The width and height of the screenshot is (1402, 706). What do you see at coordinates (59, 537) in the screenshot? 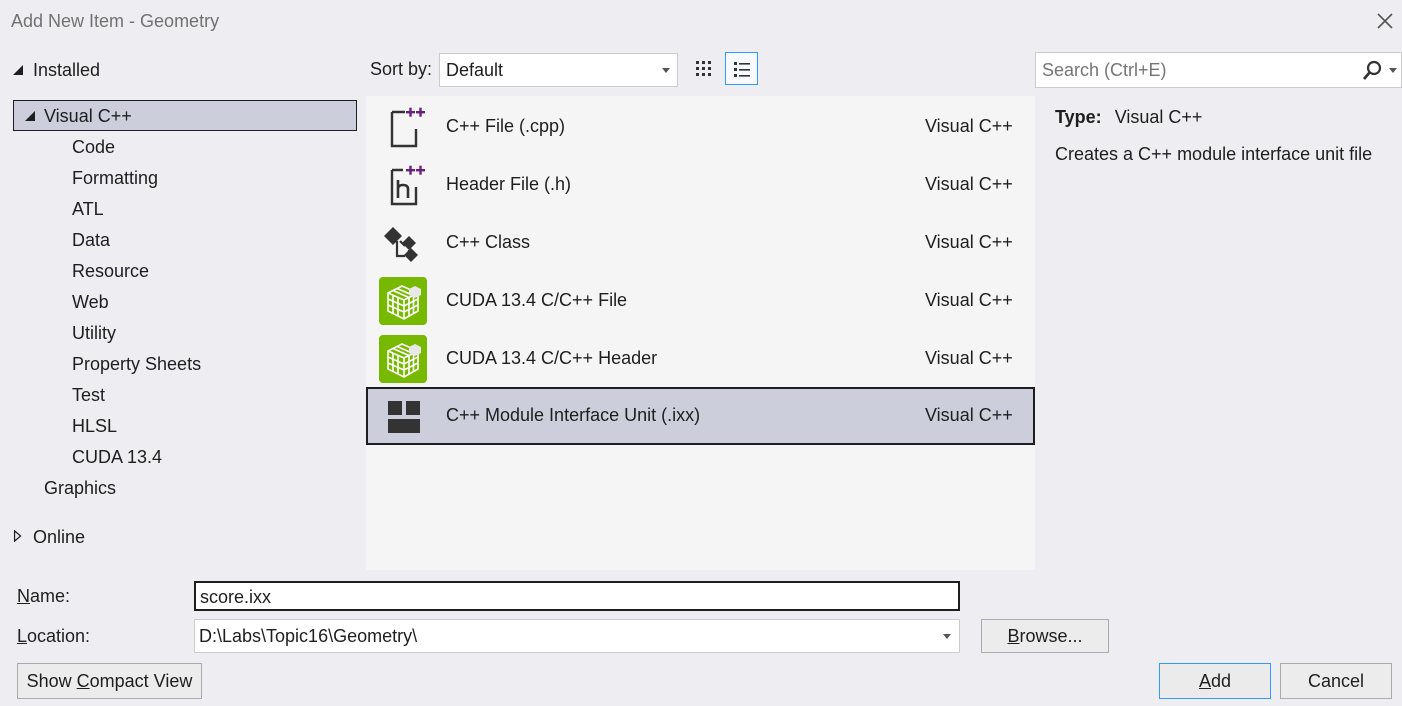
I see `tree-label-online: Online` at bounding box center [59, 537].